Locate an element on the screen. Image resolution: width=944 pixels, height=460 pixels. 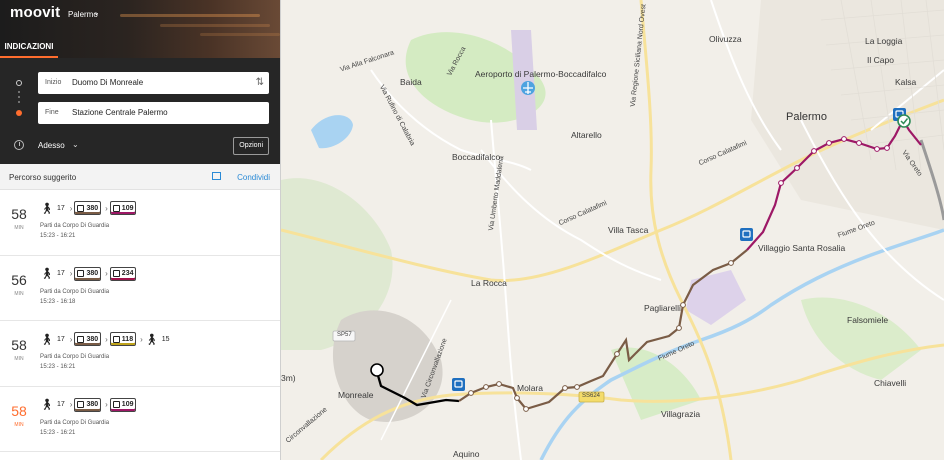
map-label: 3m) is located at coordinates (288, 378).